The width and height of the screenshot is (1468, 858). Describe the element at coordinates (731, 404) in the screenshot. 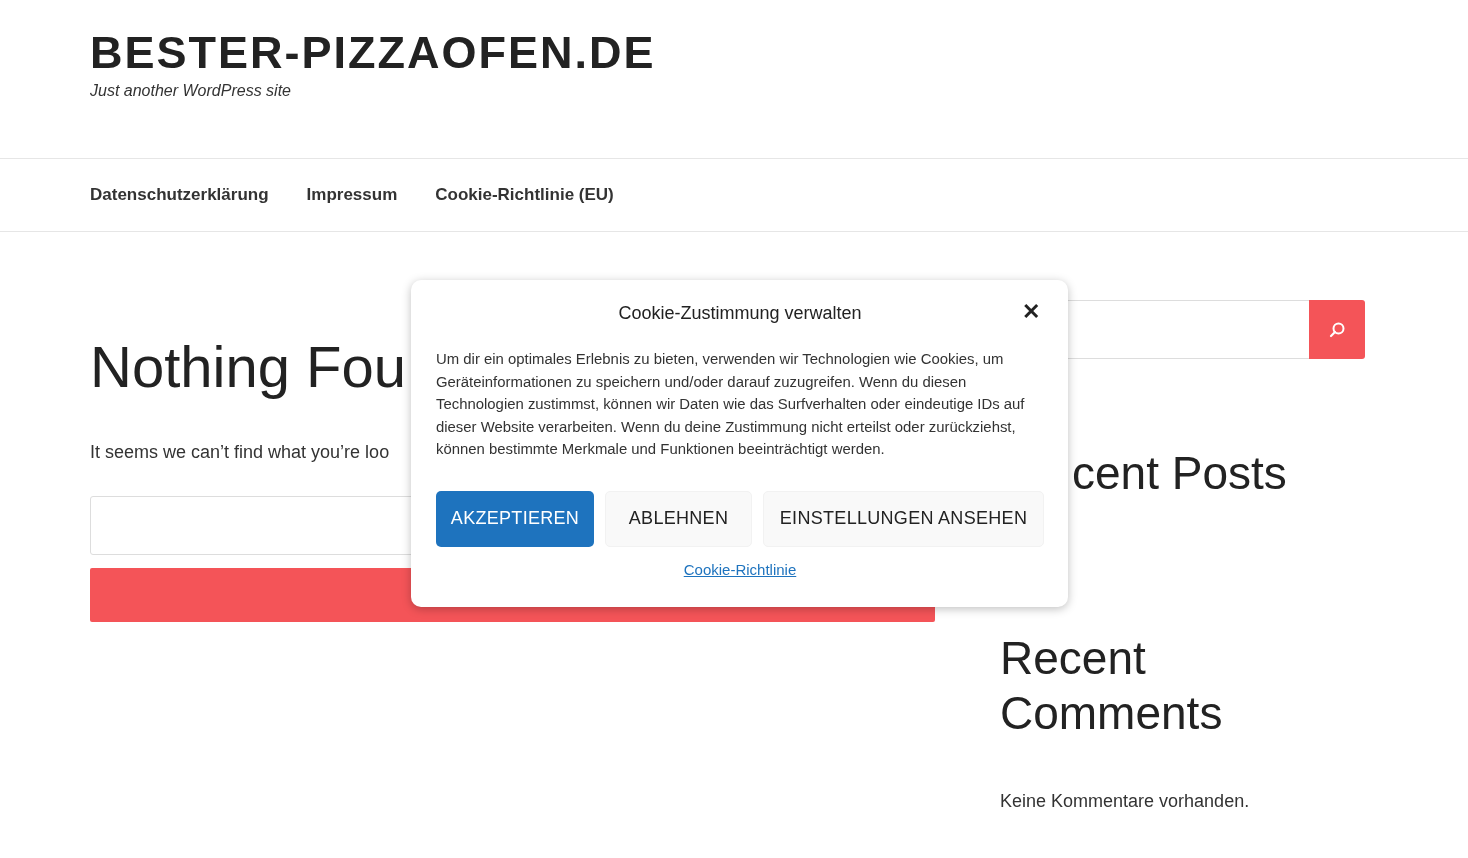

I see `dialog-text: Um dir ein optimales Erlebnis zu bieten, verwenden wir Technologien wie Cookies, um Geräteinformationen zu speichern und/oder darauf zuzugreifen. Wenn du diesen Technologien zustimmst, können wir Daten wie das Surfverhalten oder eindeutige IDs auf dieser Website verarbeiten. Wenn du deine Zustimmung nicht erteilst oder zurückziehst, können bestimmte Merkmale und Funktionen beeinträchtigt werden.` at that location.